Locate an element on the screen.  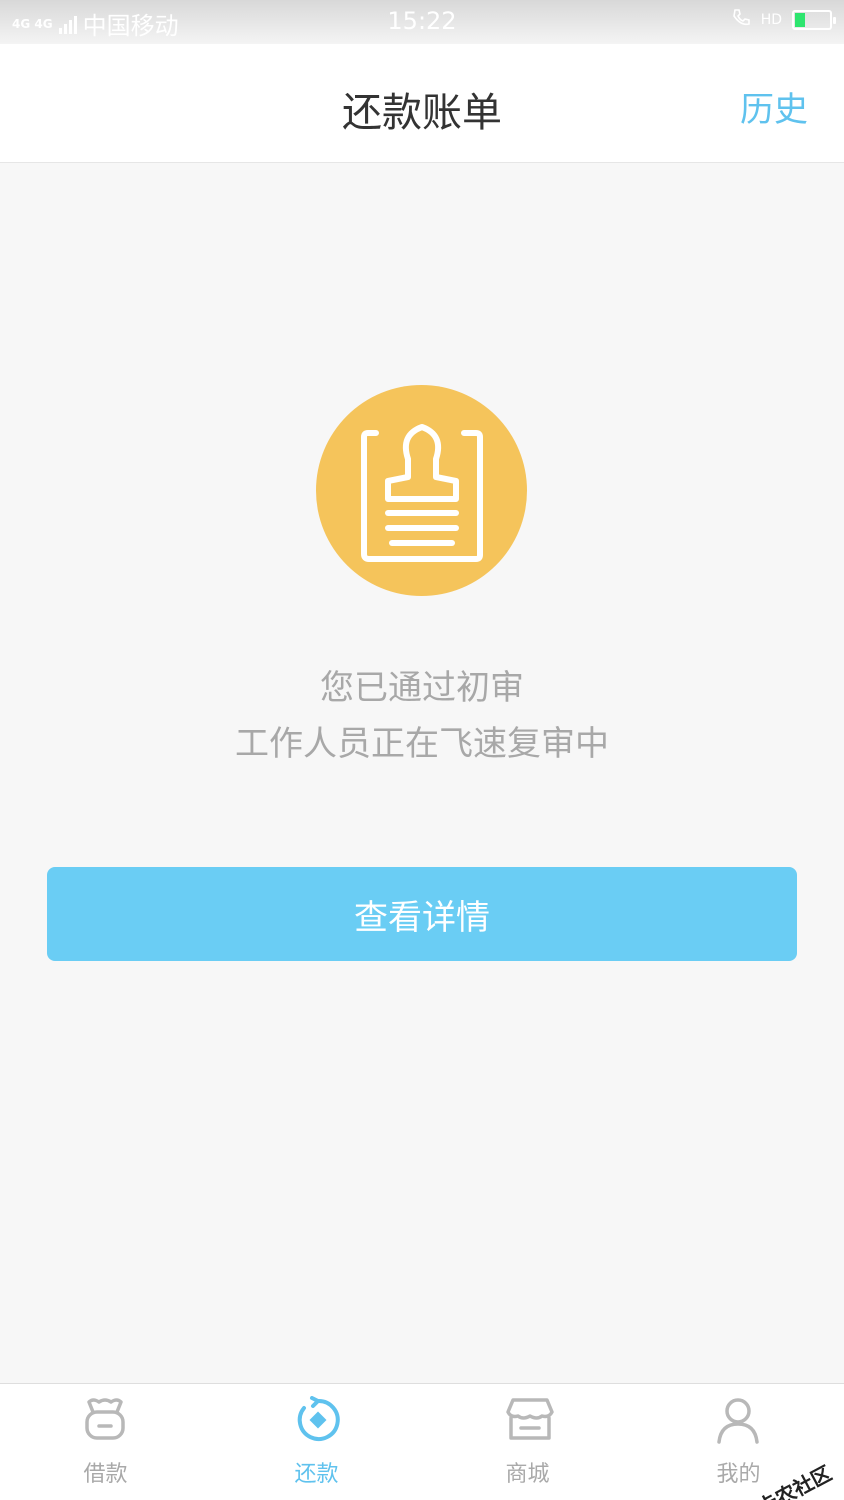
status-bar-right: HD is located at coordinates (783, 20).